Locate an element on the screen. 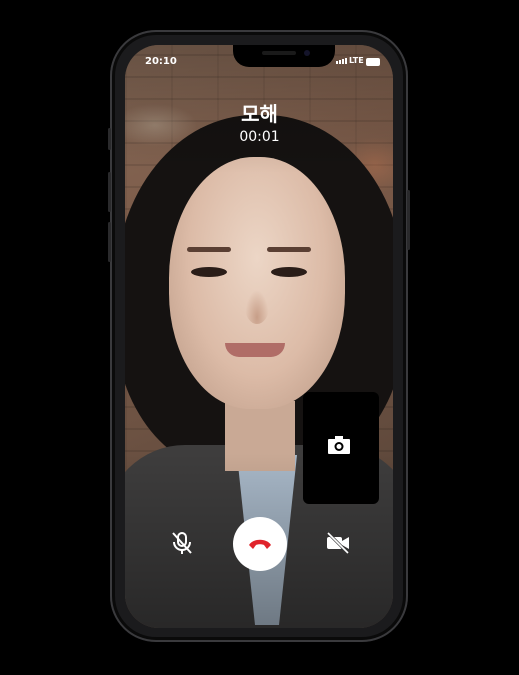 This screenshot has height=675, width=519. caller-name: 모해 is located at coordinates (259, 114).